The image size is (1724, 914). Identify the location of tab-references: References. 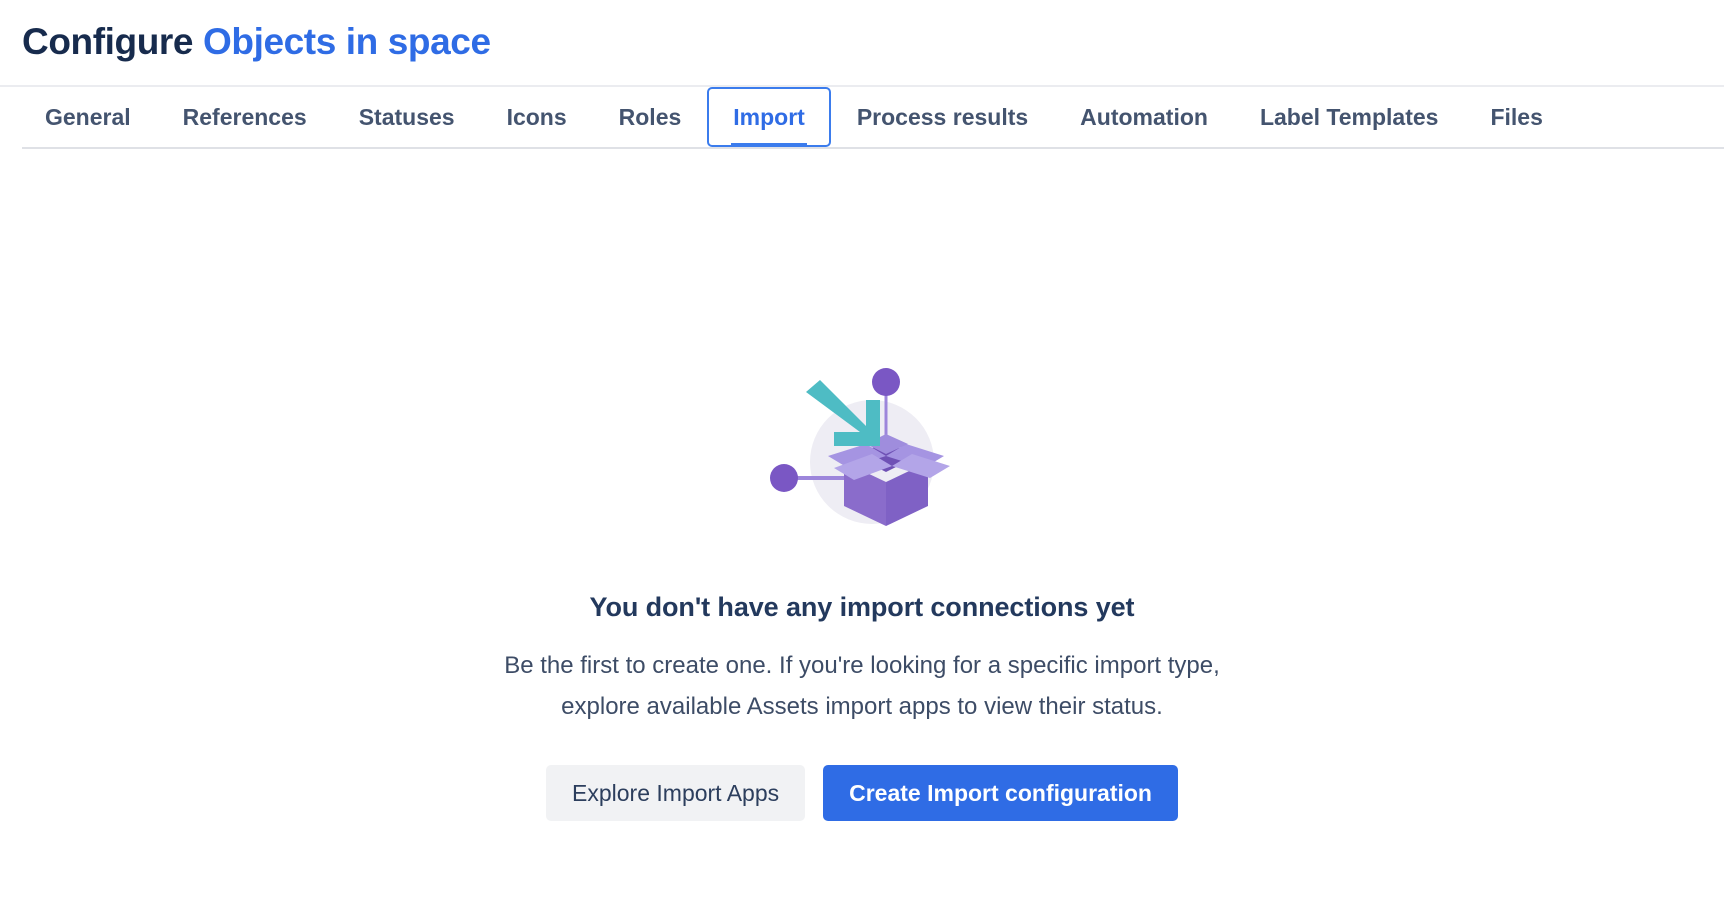
(245, 117).